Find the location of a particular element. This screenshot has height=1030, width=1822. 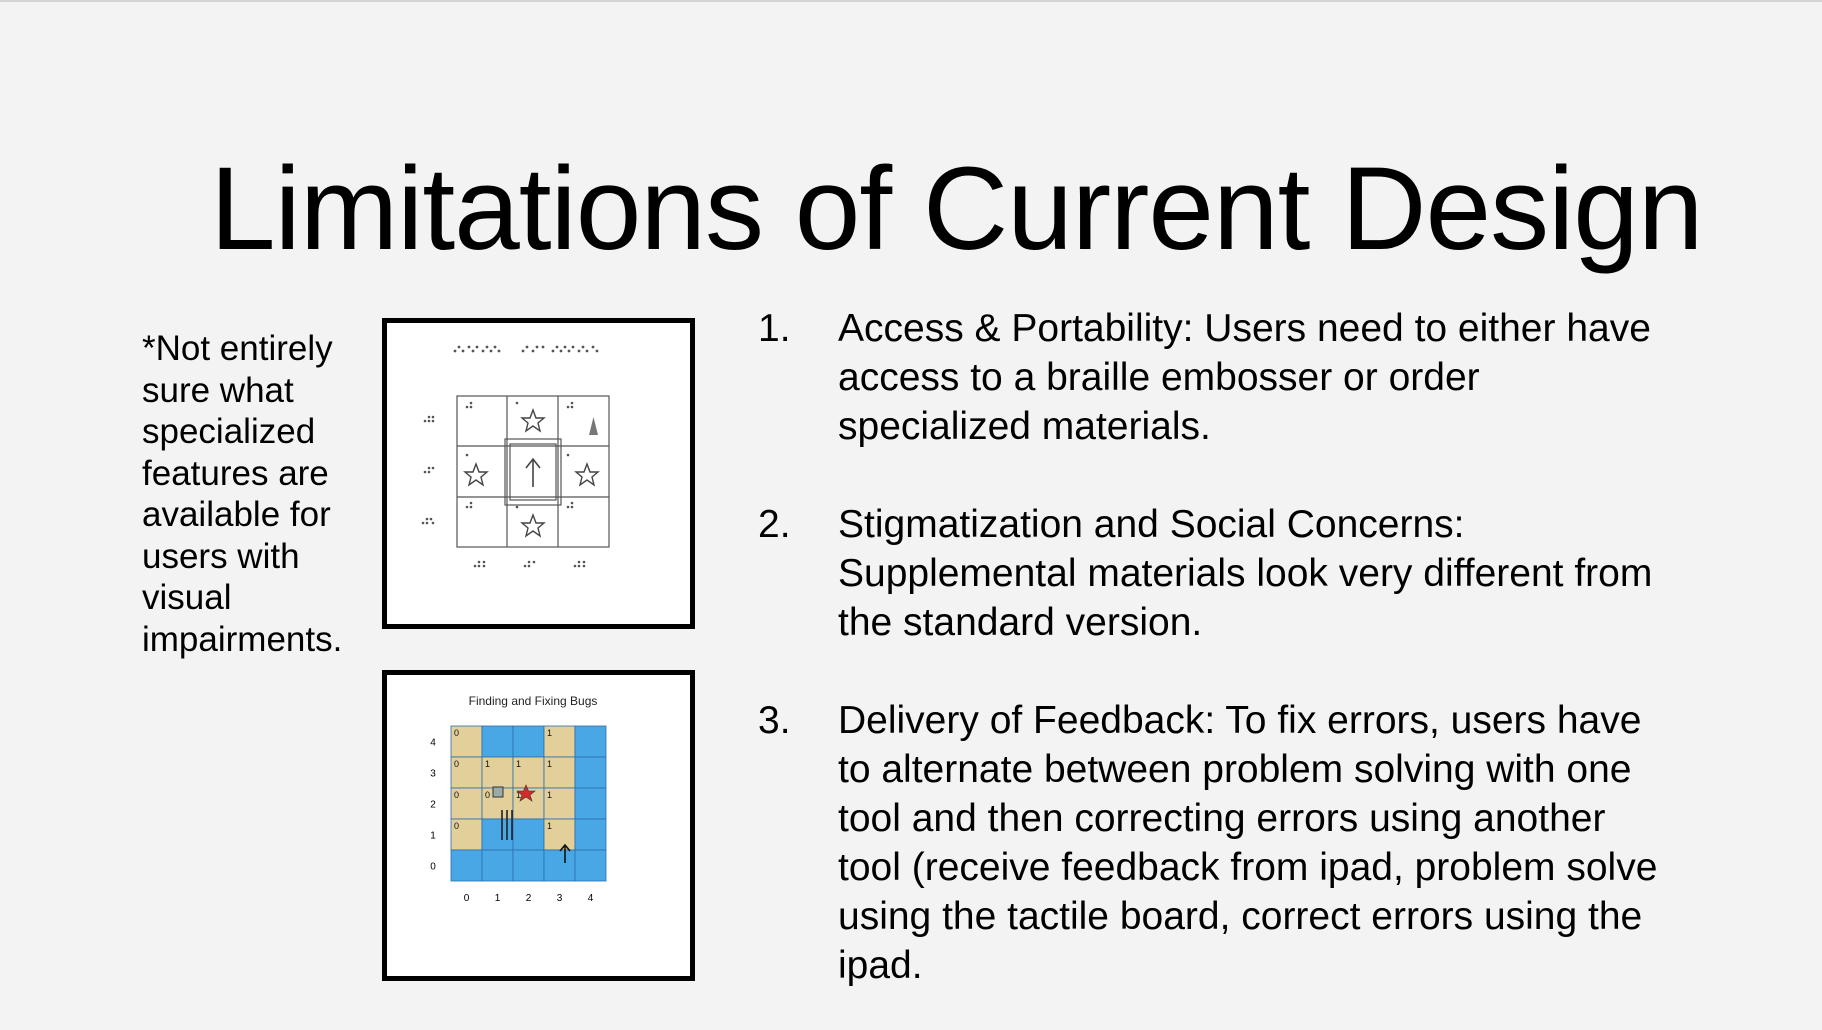

list-number: 3. is located at coordinates (774, 720).